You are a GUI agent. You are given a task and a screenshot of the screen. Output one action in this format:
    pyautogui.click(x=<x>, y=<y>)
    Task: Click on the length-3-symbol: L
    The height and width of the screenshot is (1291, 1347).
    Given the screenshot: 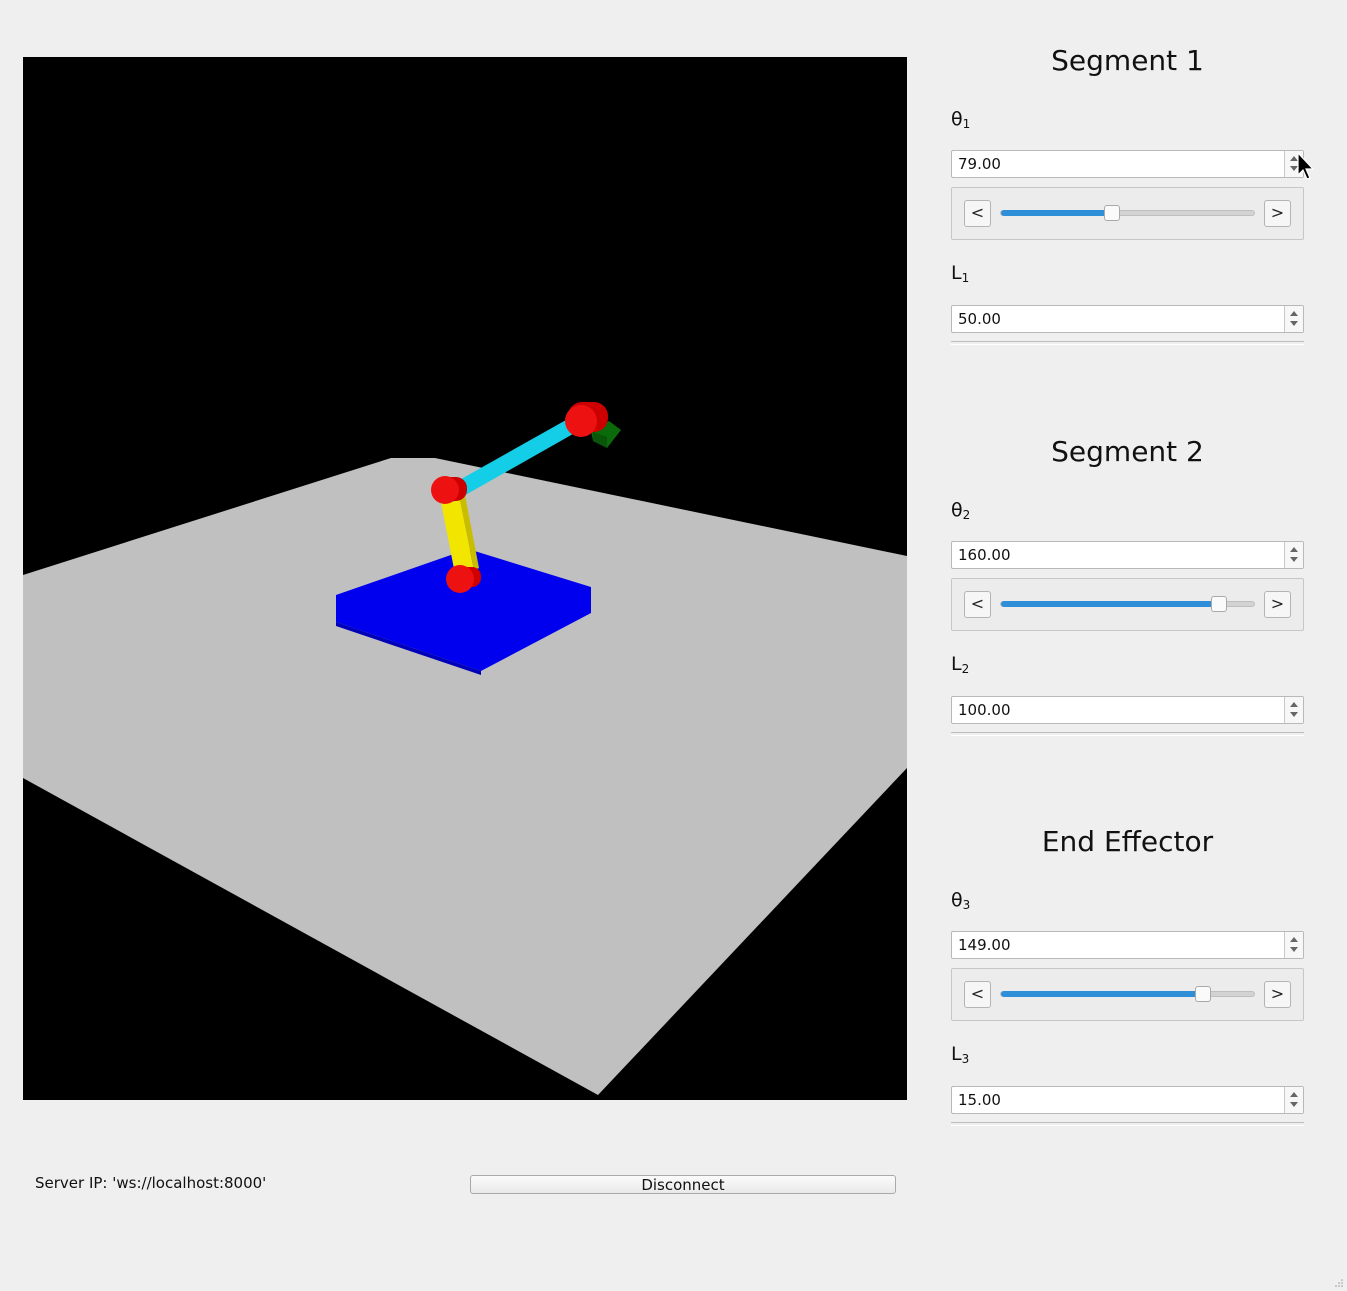 What is the action you would take?
    pyautogui.click(x=956, y=1054)
    